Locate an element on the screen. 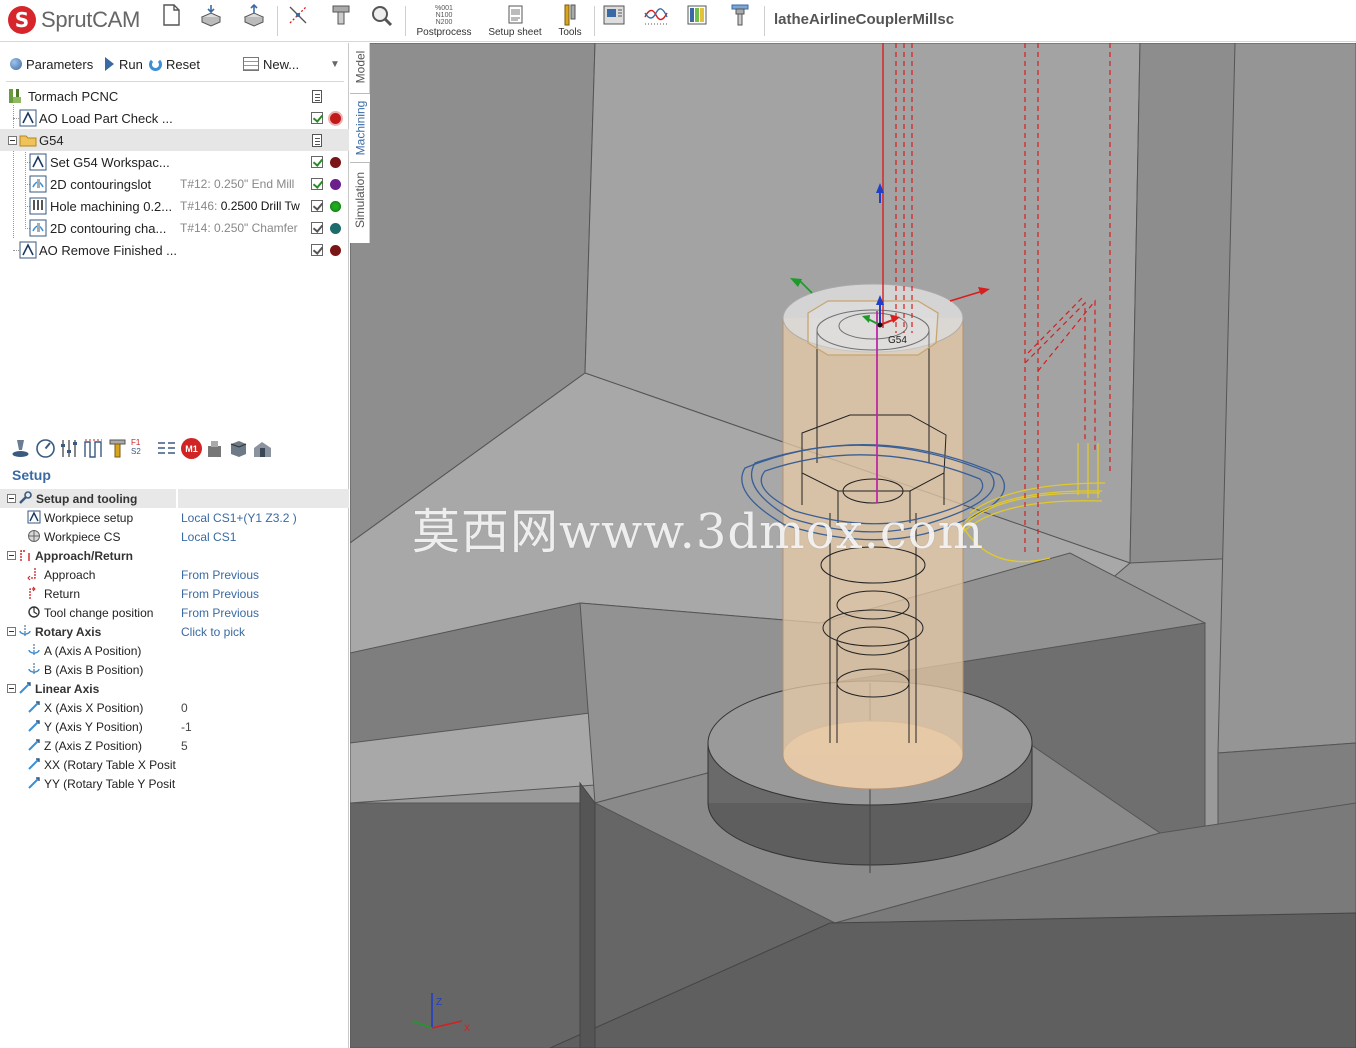 The height and width of the screenshot is (1048, 1356). group-setup-and-tooling: Setup and tooling is located at coordinates (174, 498).